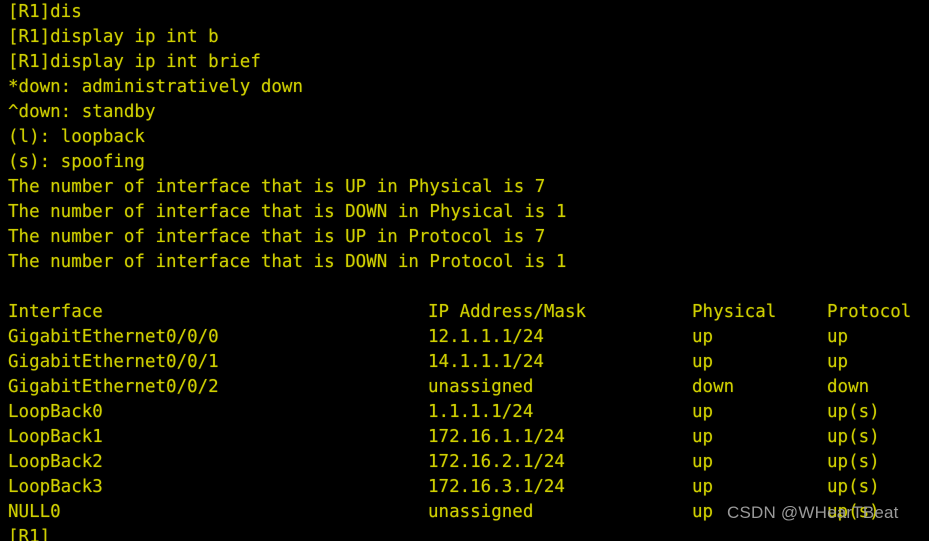  What do you see at coordinates (113, 37) in the screenshot?
I see `terminal-line: [R1]display ip int b` at bounding box center [113, 37].